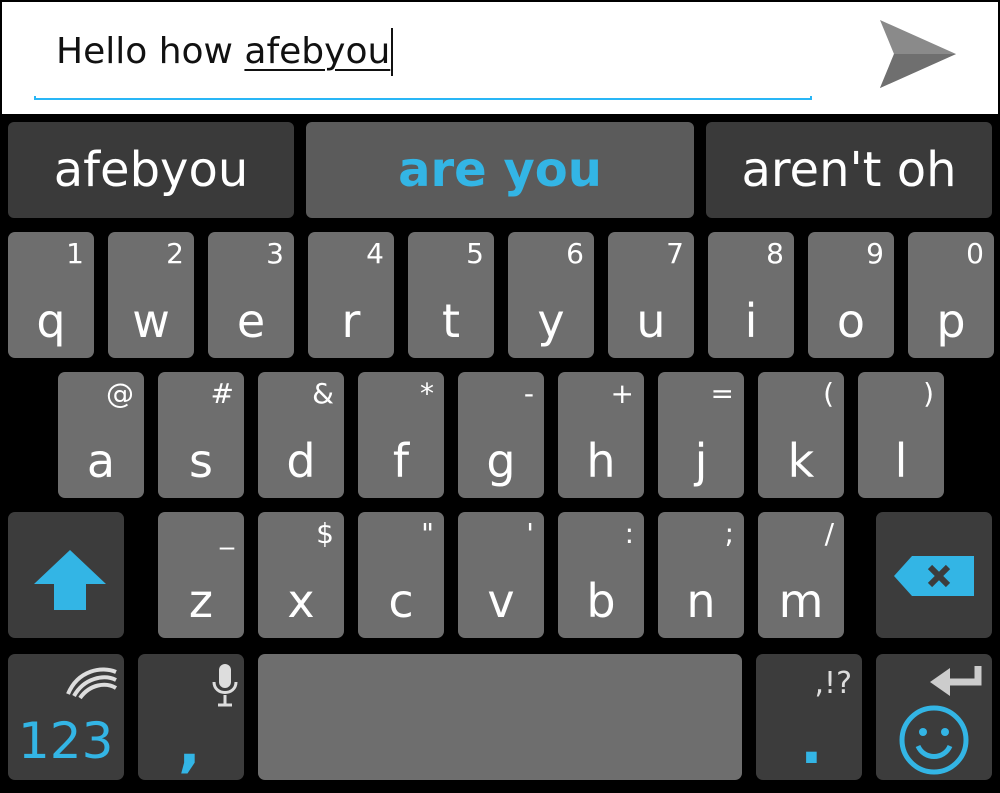  Describe the element at coordinates (392, 52) in the screenshot. I see `text-caret` at that location.